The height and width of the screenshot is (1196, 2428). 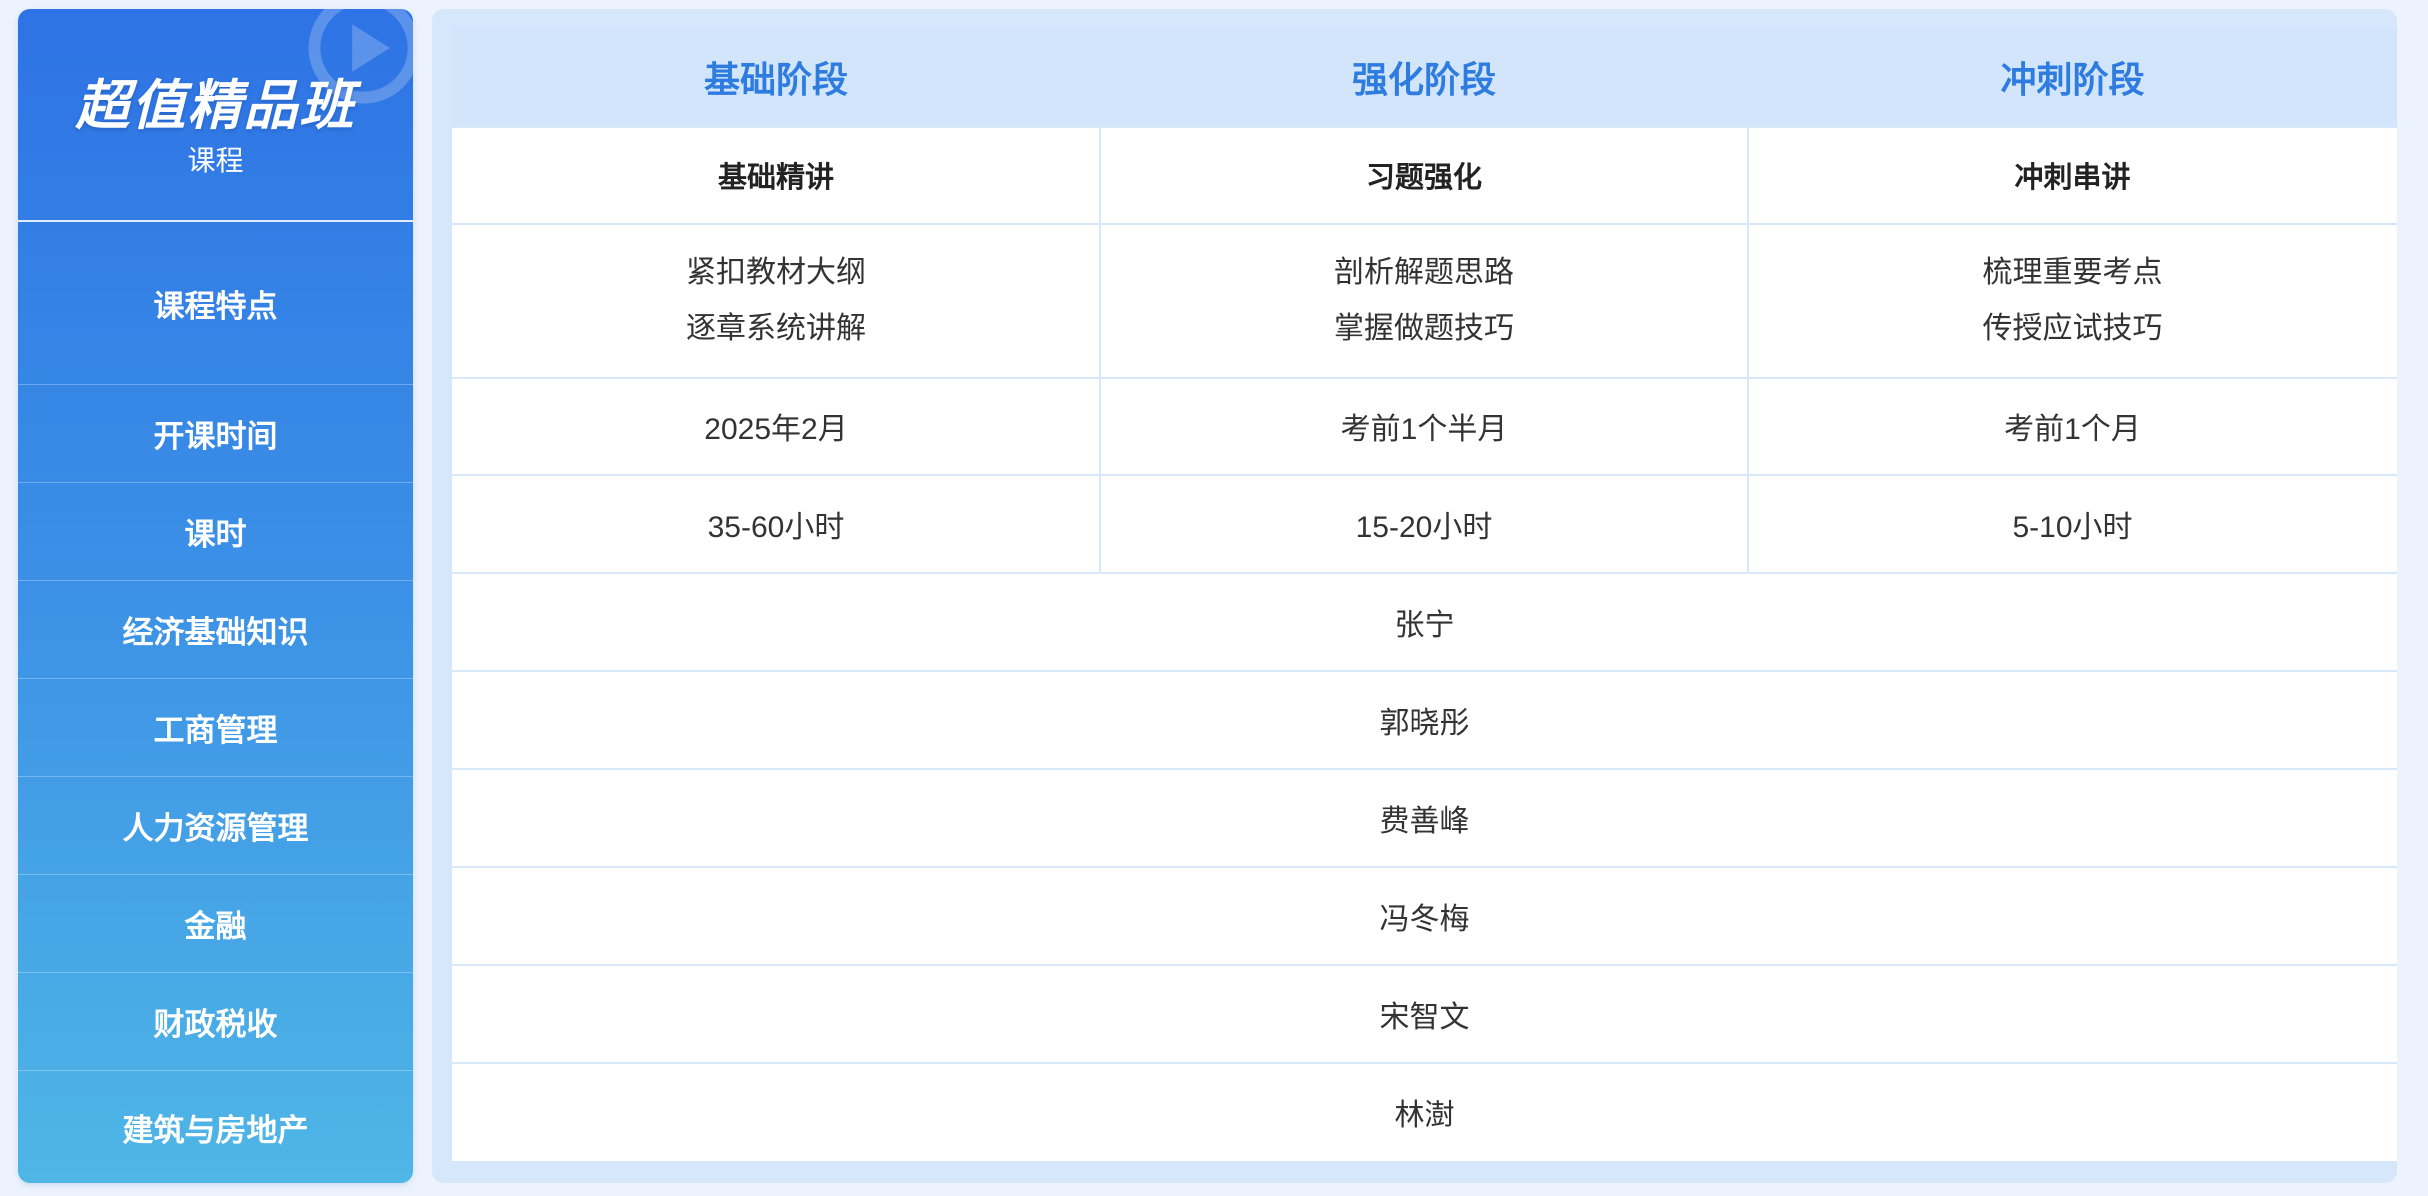 What do you see at coordinates (1424, 429) in the screenshot?
I see `start-time-cell: 考前1个半月` at bounding box center [1424, 429].